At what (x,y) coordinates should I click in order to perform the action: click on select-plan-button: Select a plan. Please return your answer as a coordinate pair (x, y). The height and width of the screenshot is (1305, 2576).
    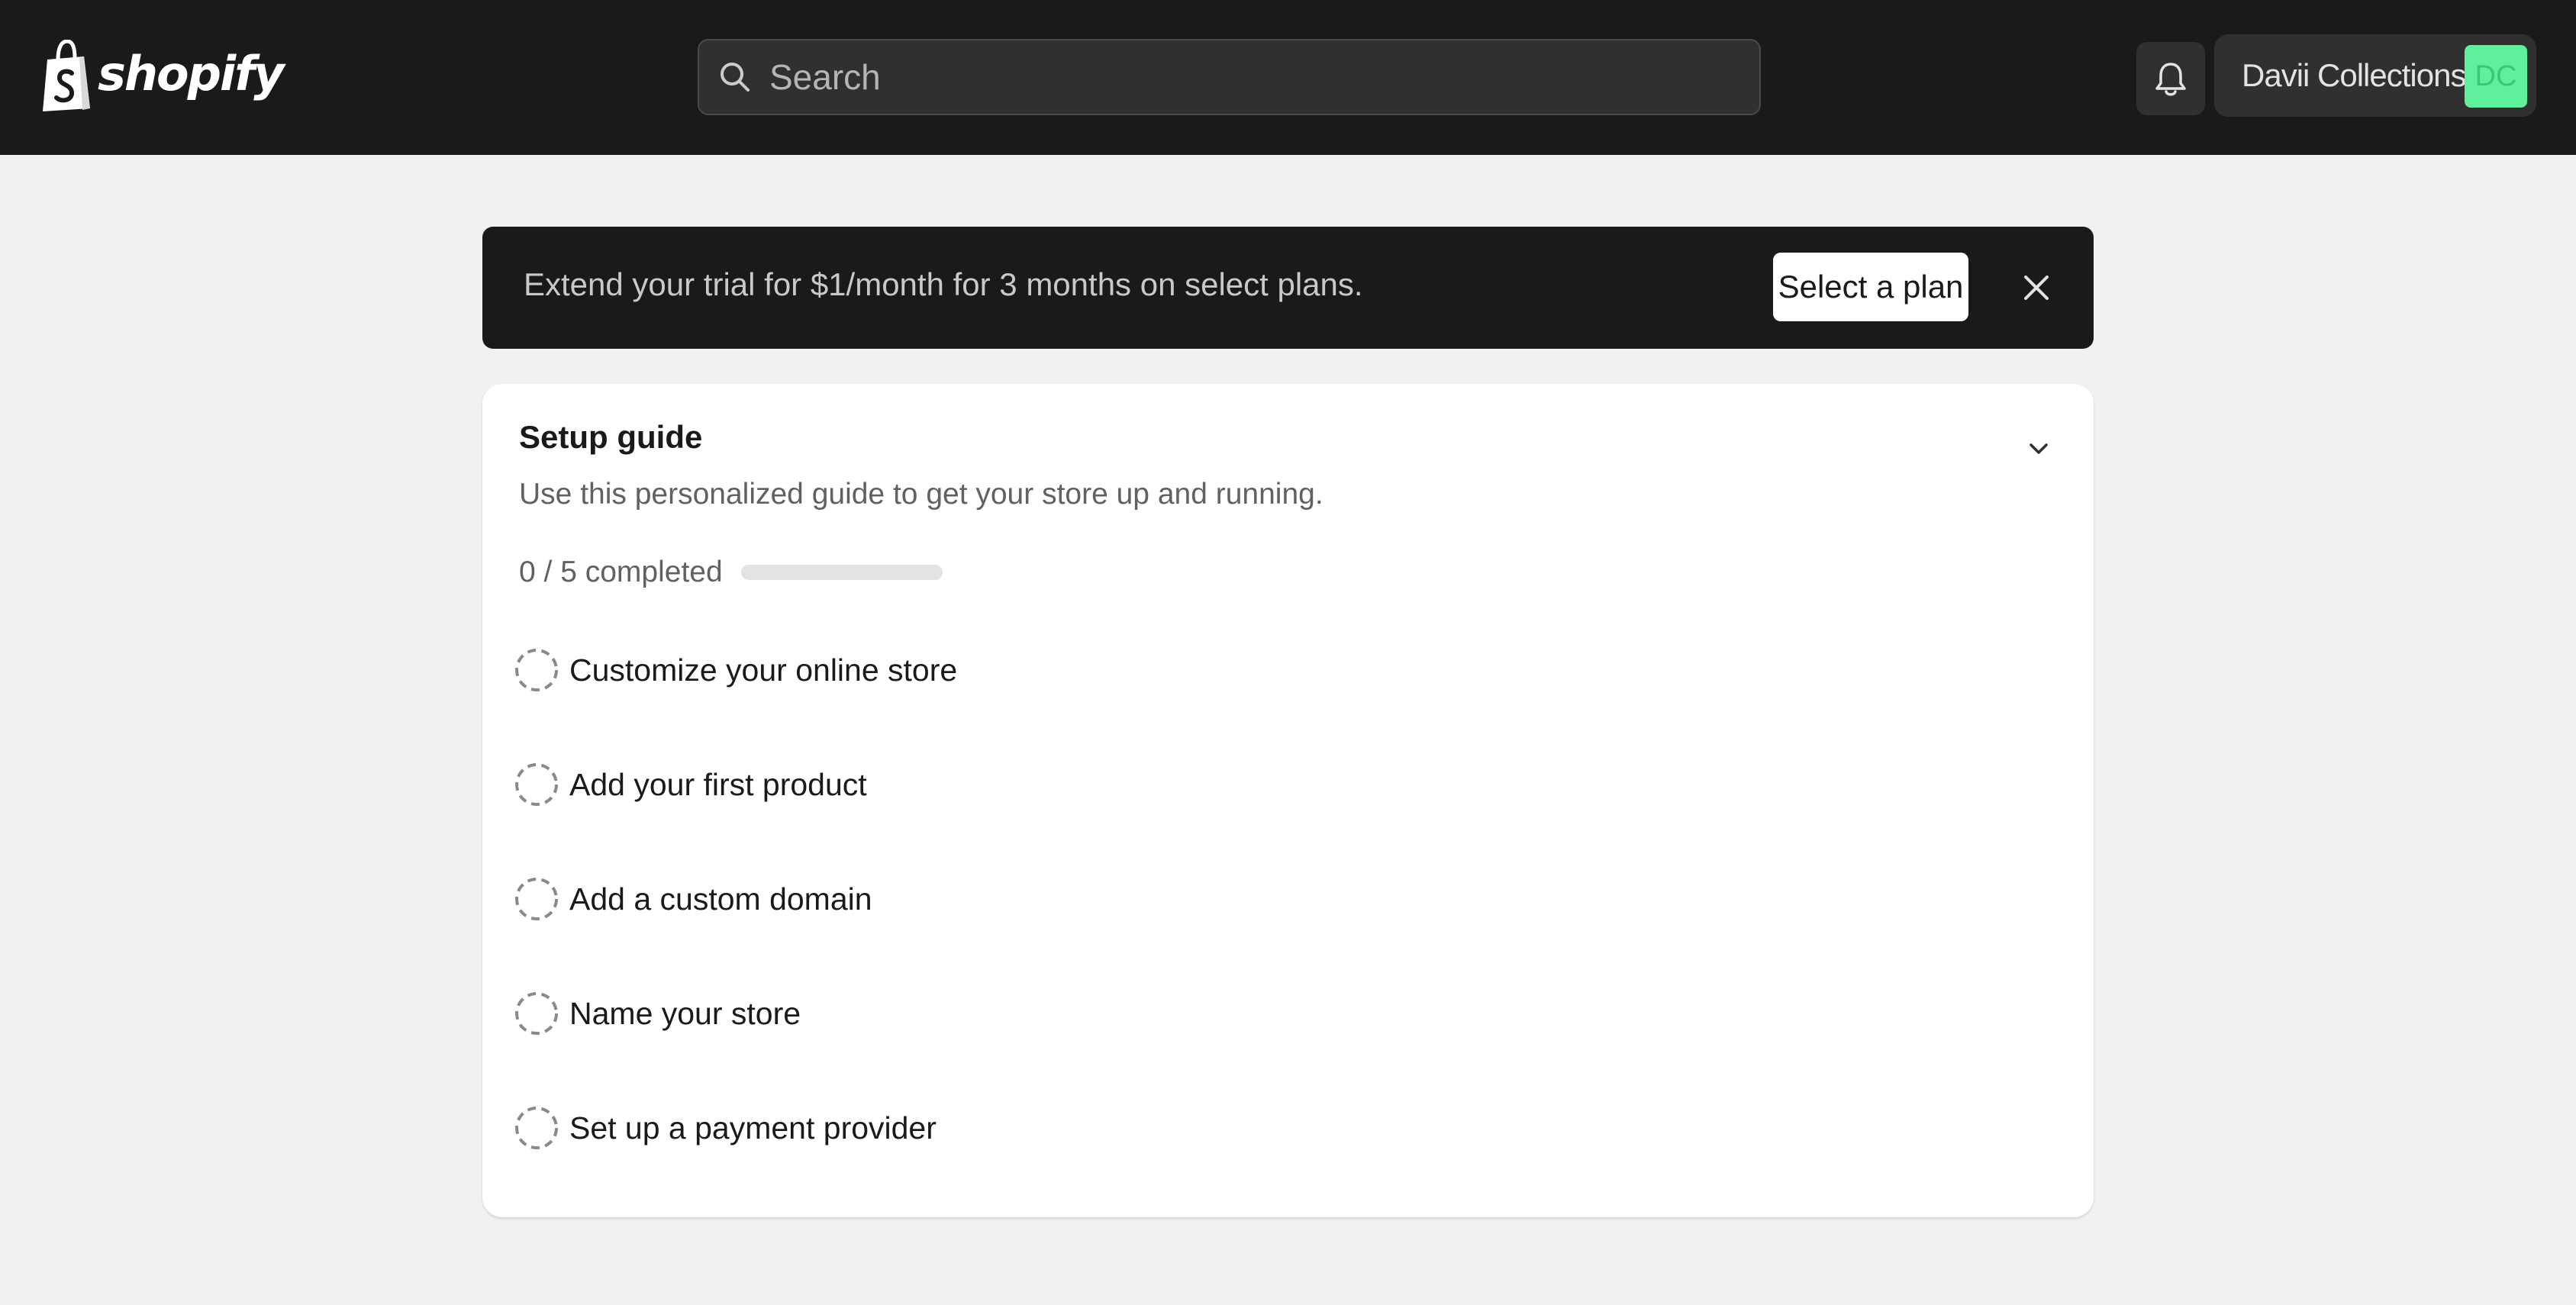
    Looking at the image, I should click on (1871, 287).